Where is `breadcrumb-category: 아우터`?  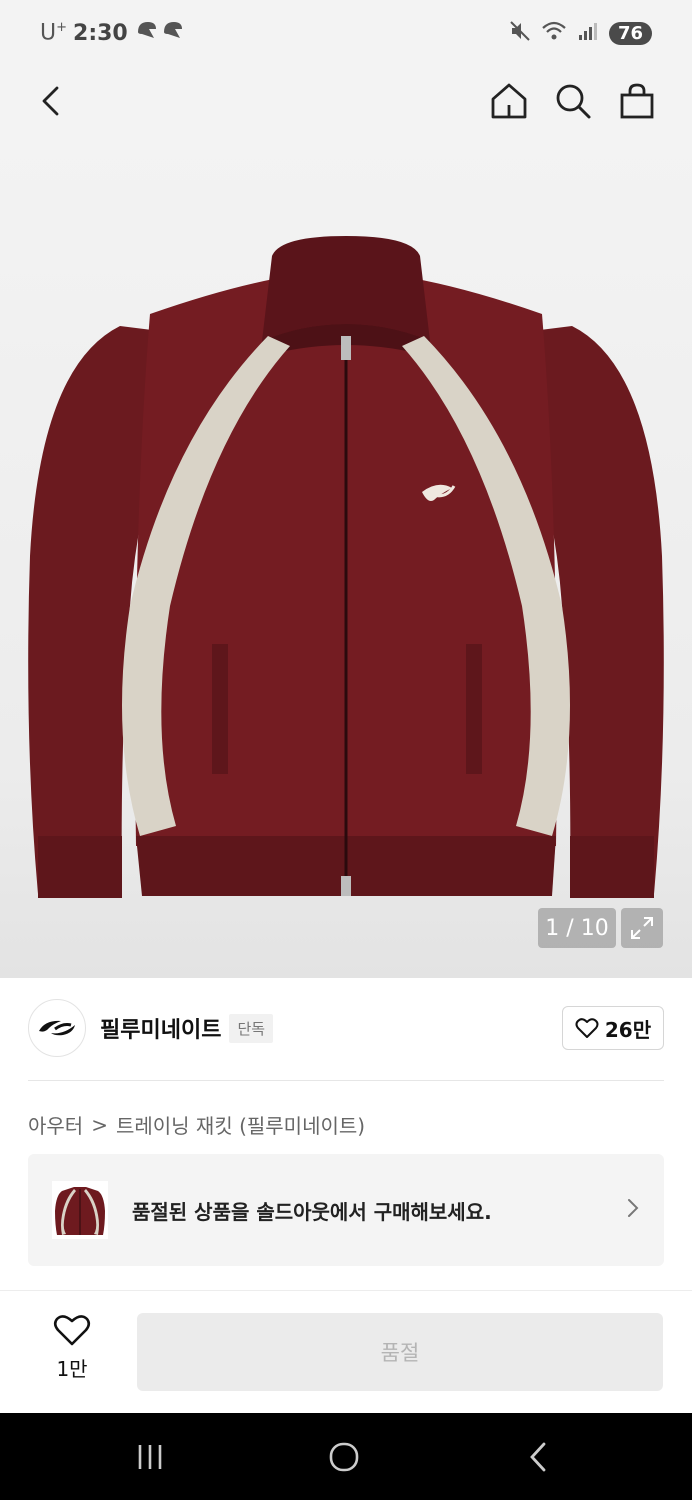
breadcrumb-category: 아우터 is located at coordinates (55, 1124).